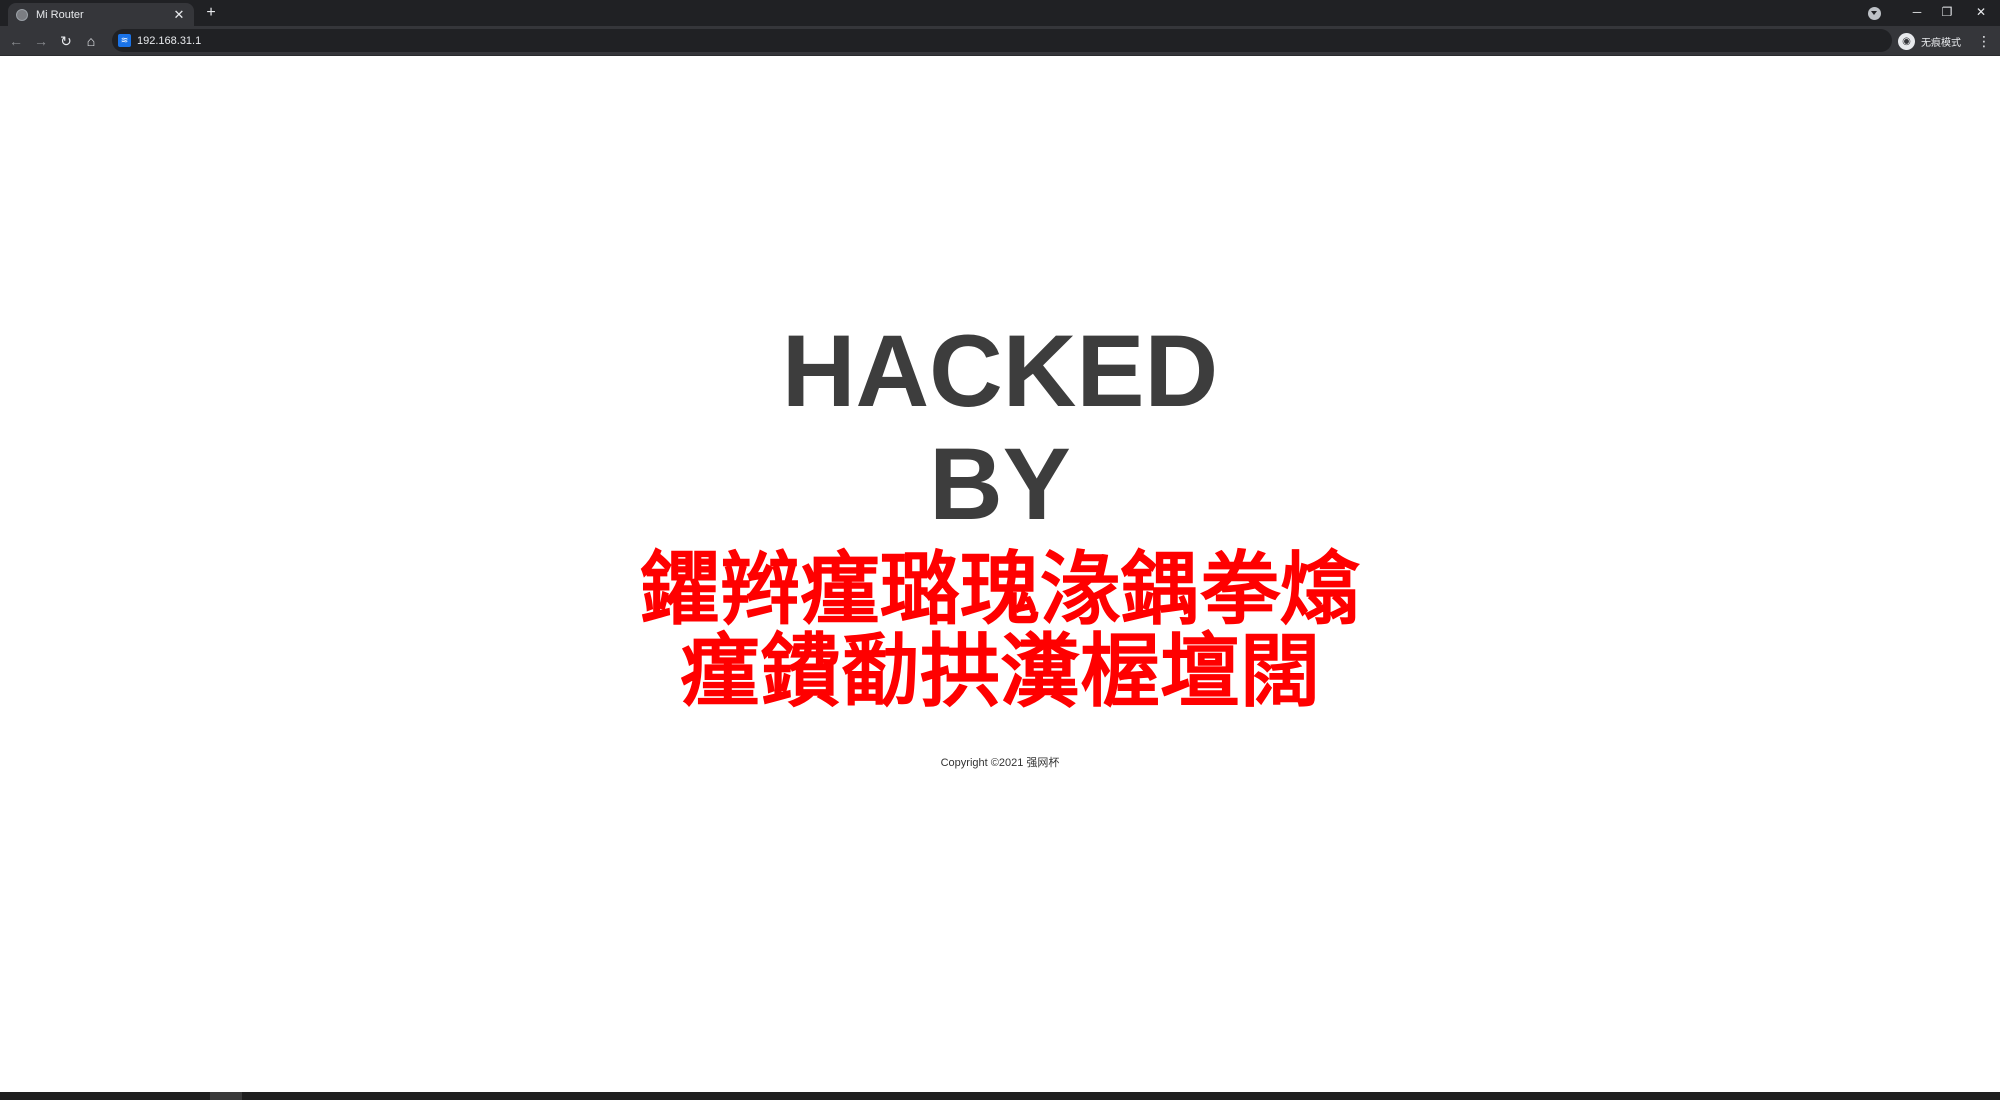 The width and height of the screenshot is (2000, 1100). Describe the element at coordinates (91, 41) in the screenshot. I see `home-button: ⌂` at that location.